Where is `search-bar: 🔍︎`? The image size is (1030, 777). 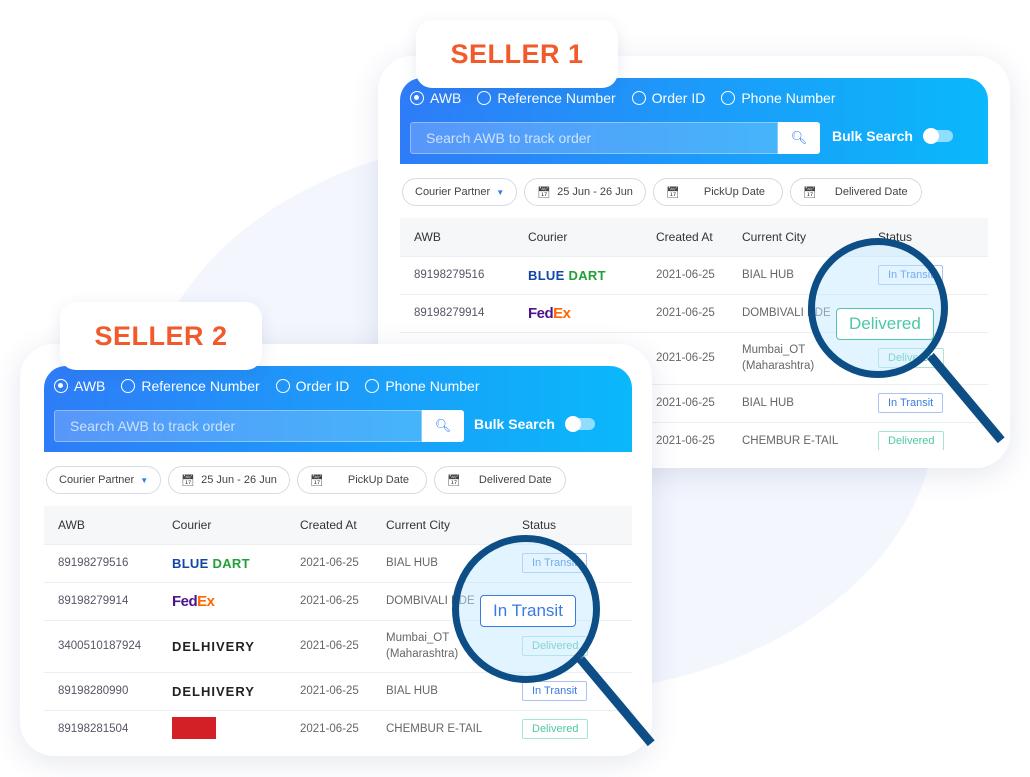
search-bar: 🔍︎ is located at coordinates (615, 138).